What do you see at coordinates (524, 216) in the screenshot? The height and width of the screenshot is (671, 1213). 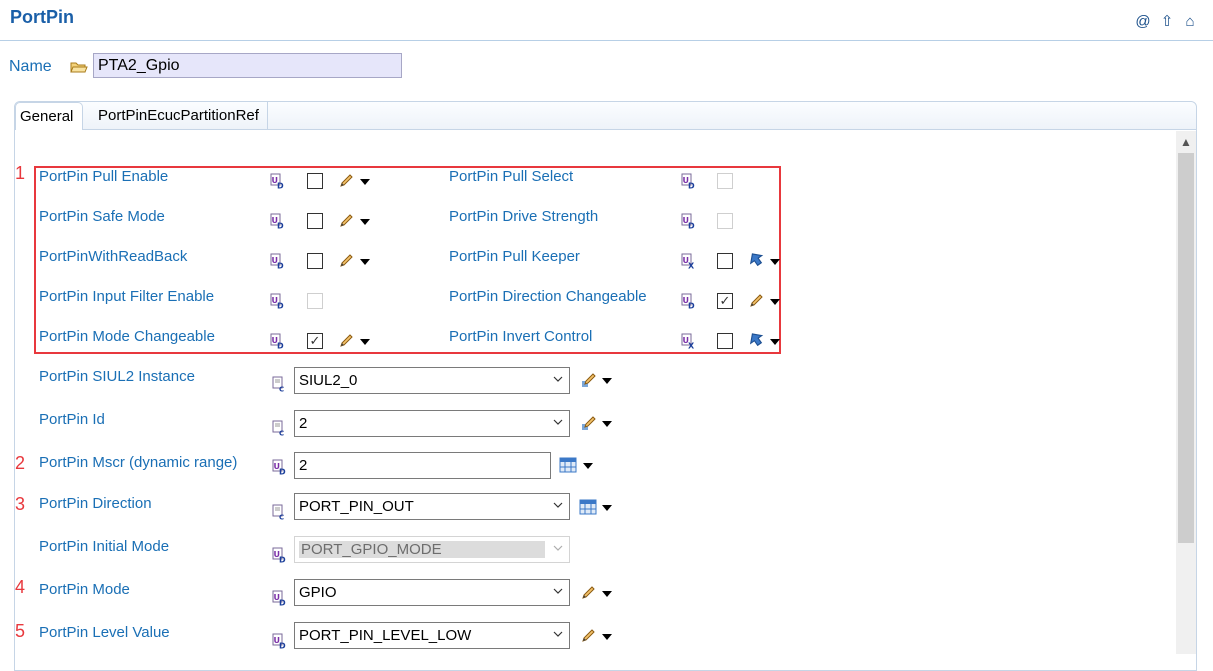 I see `label-drive-strength: PortPin Drive Strength` at bounding box center [524, 216].